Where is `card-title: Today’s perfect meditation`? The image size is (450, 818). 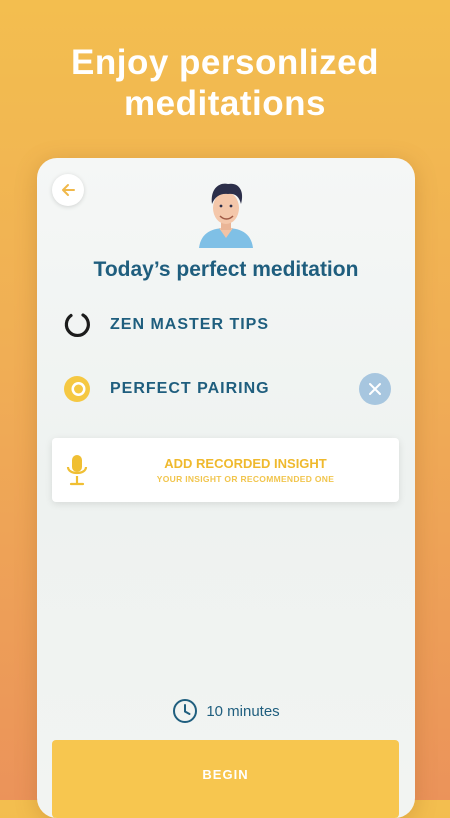
card-title: Today’s perfect meditation is located at coordinates (226, 269).